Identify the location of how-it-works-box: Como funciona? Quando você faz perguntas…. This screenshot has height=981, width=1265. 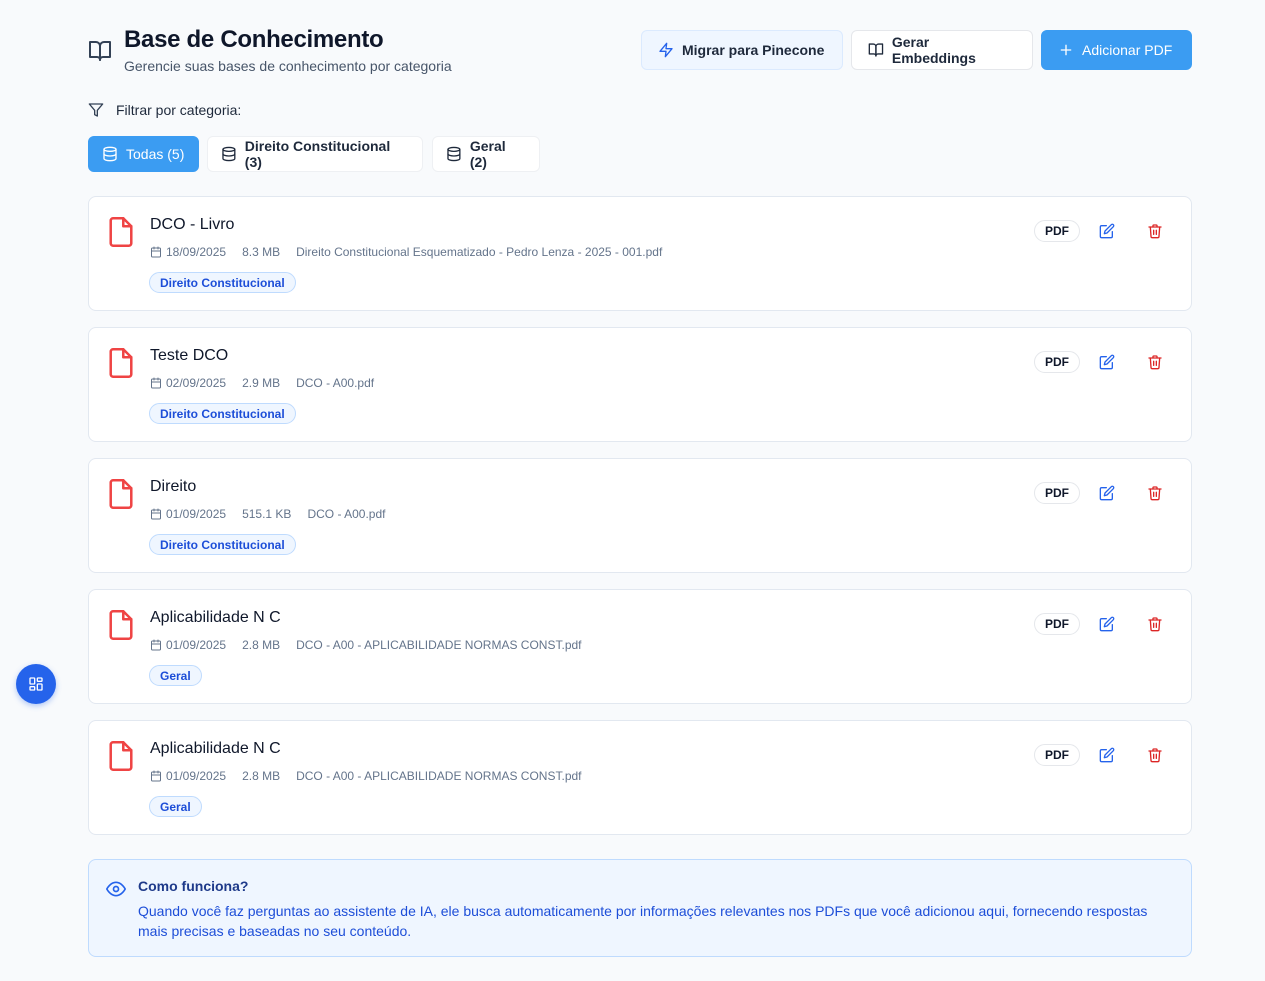
(640, 908).